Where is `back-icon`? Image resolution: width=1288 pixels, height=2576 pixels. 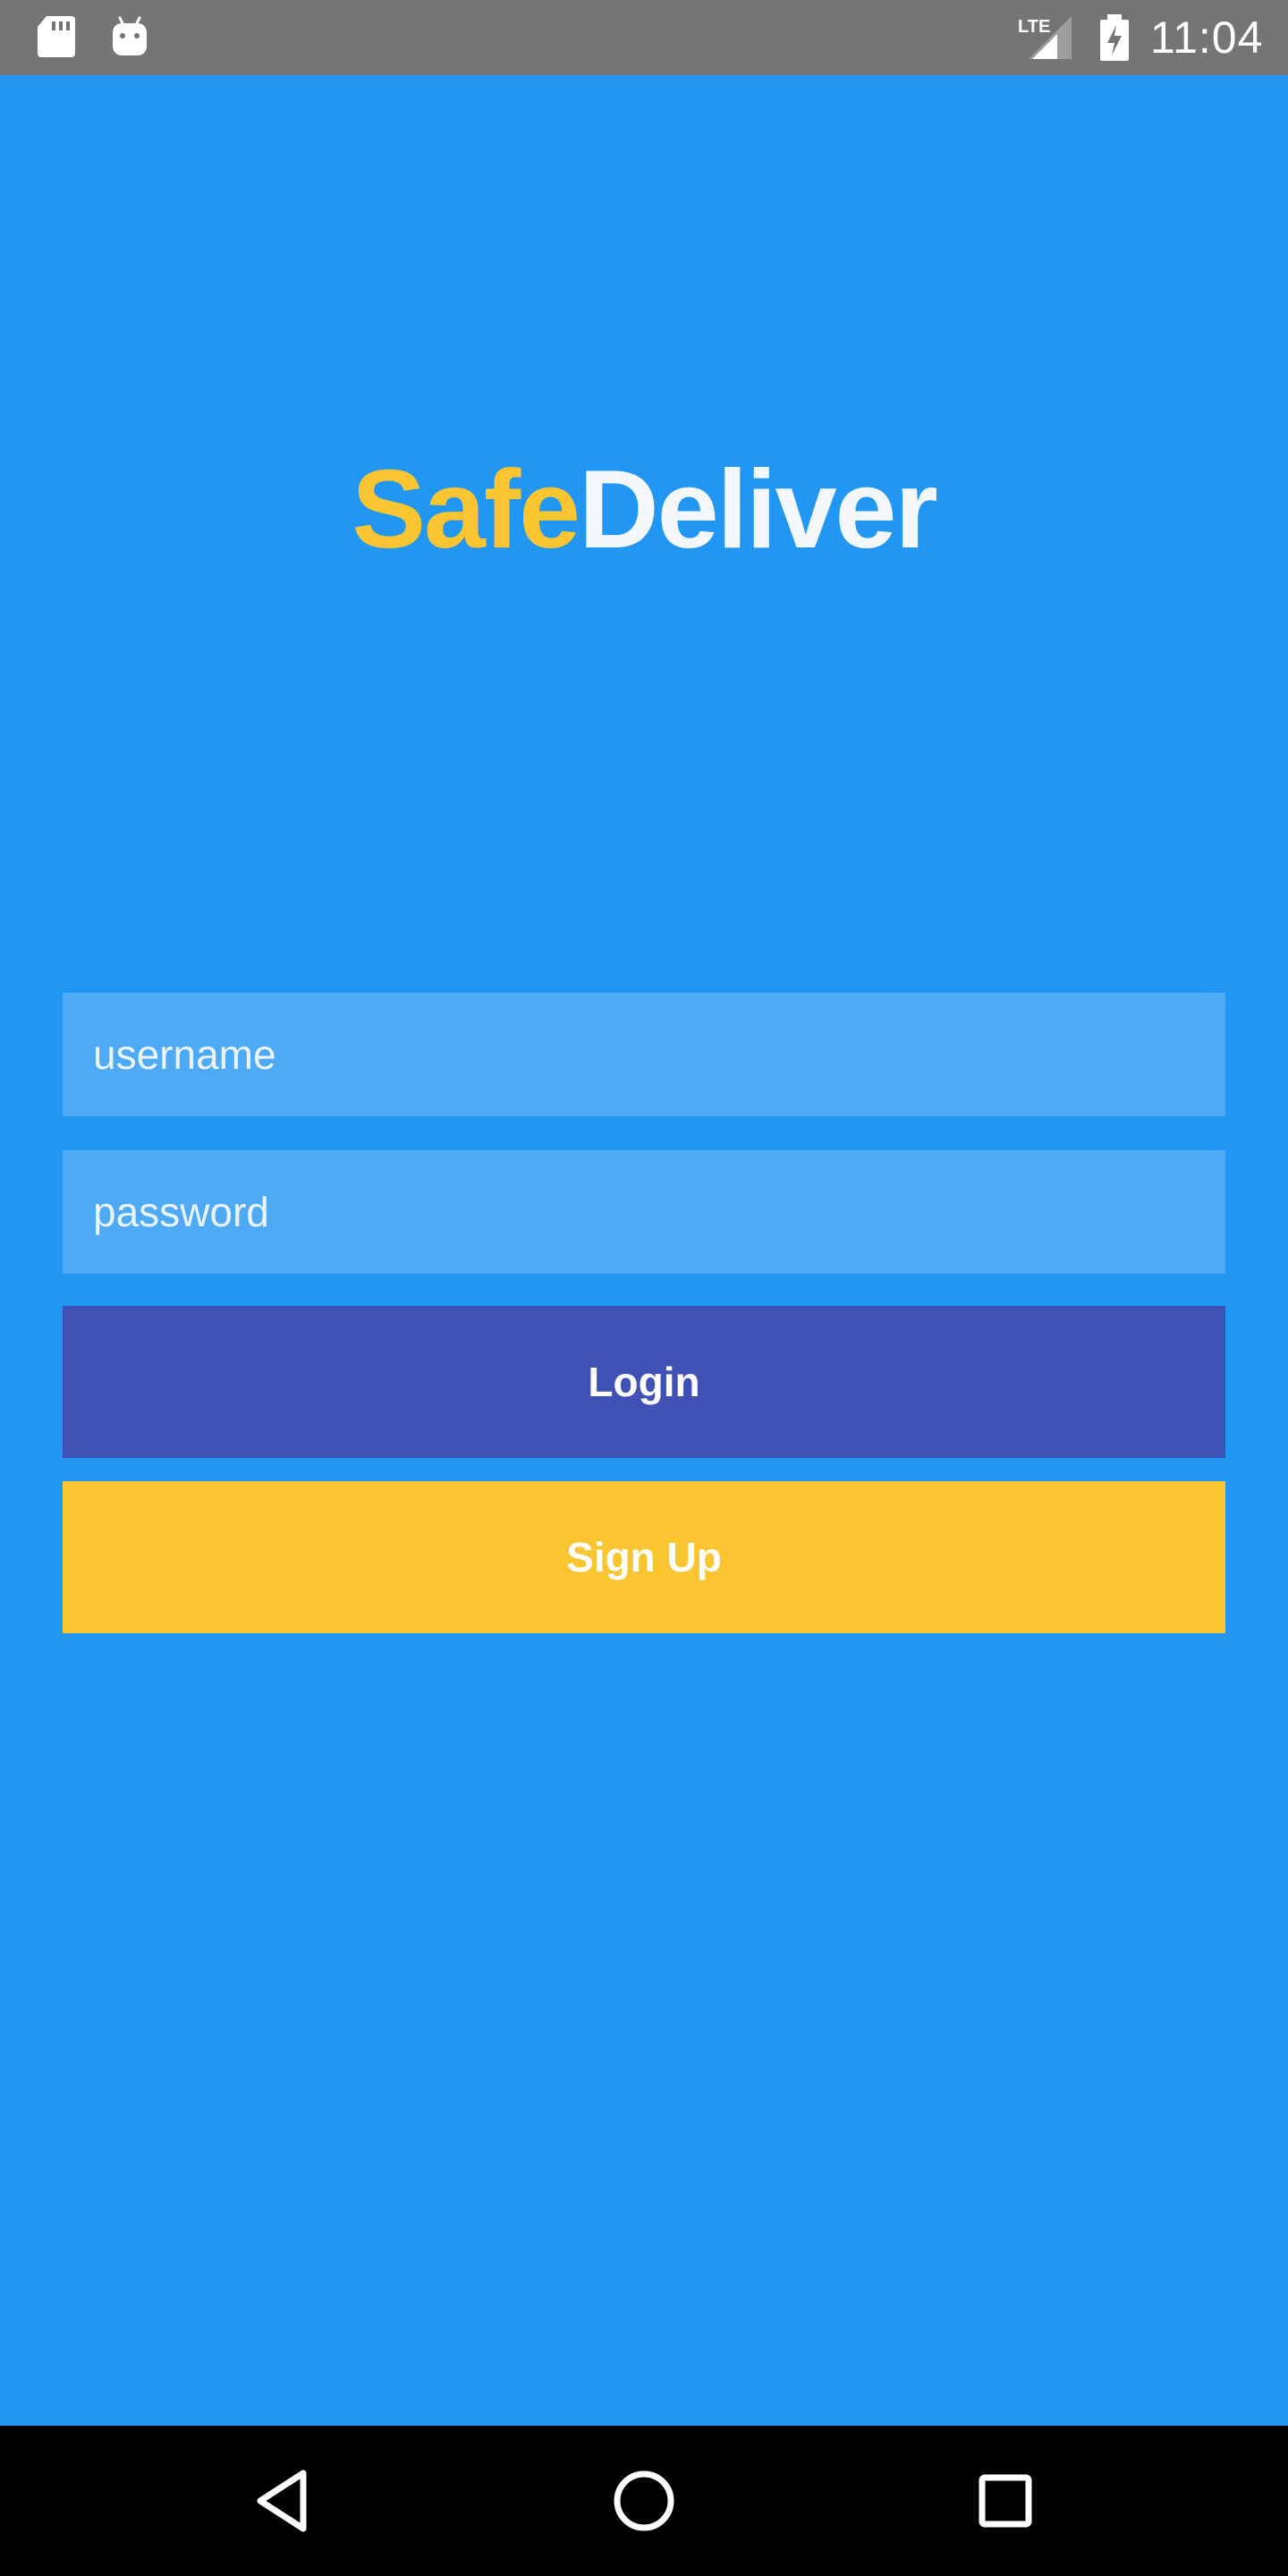 back-icon is located at coordinates (282, 2501).